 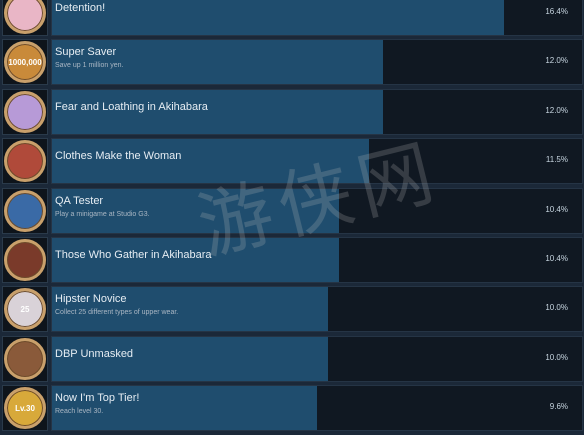 I want to click on clothes-icon, so click(x=25, y=161).